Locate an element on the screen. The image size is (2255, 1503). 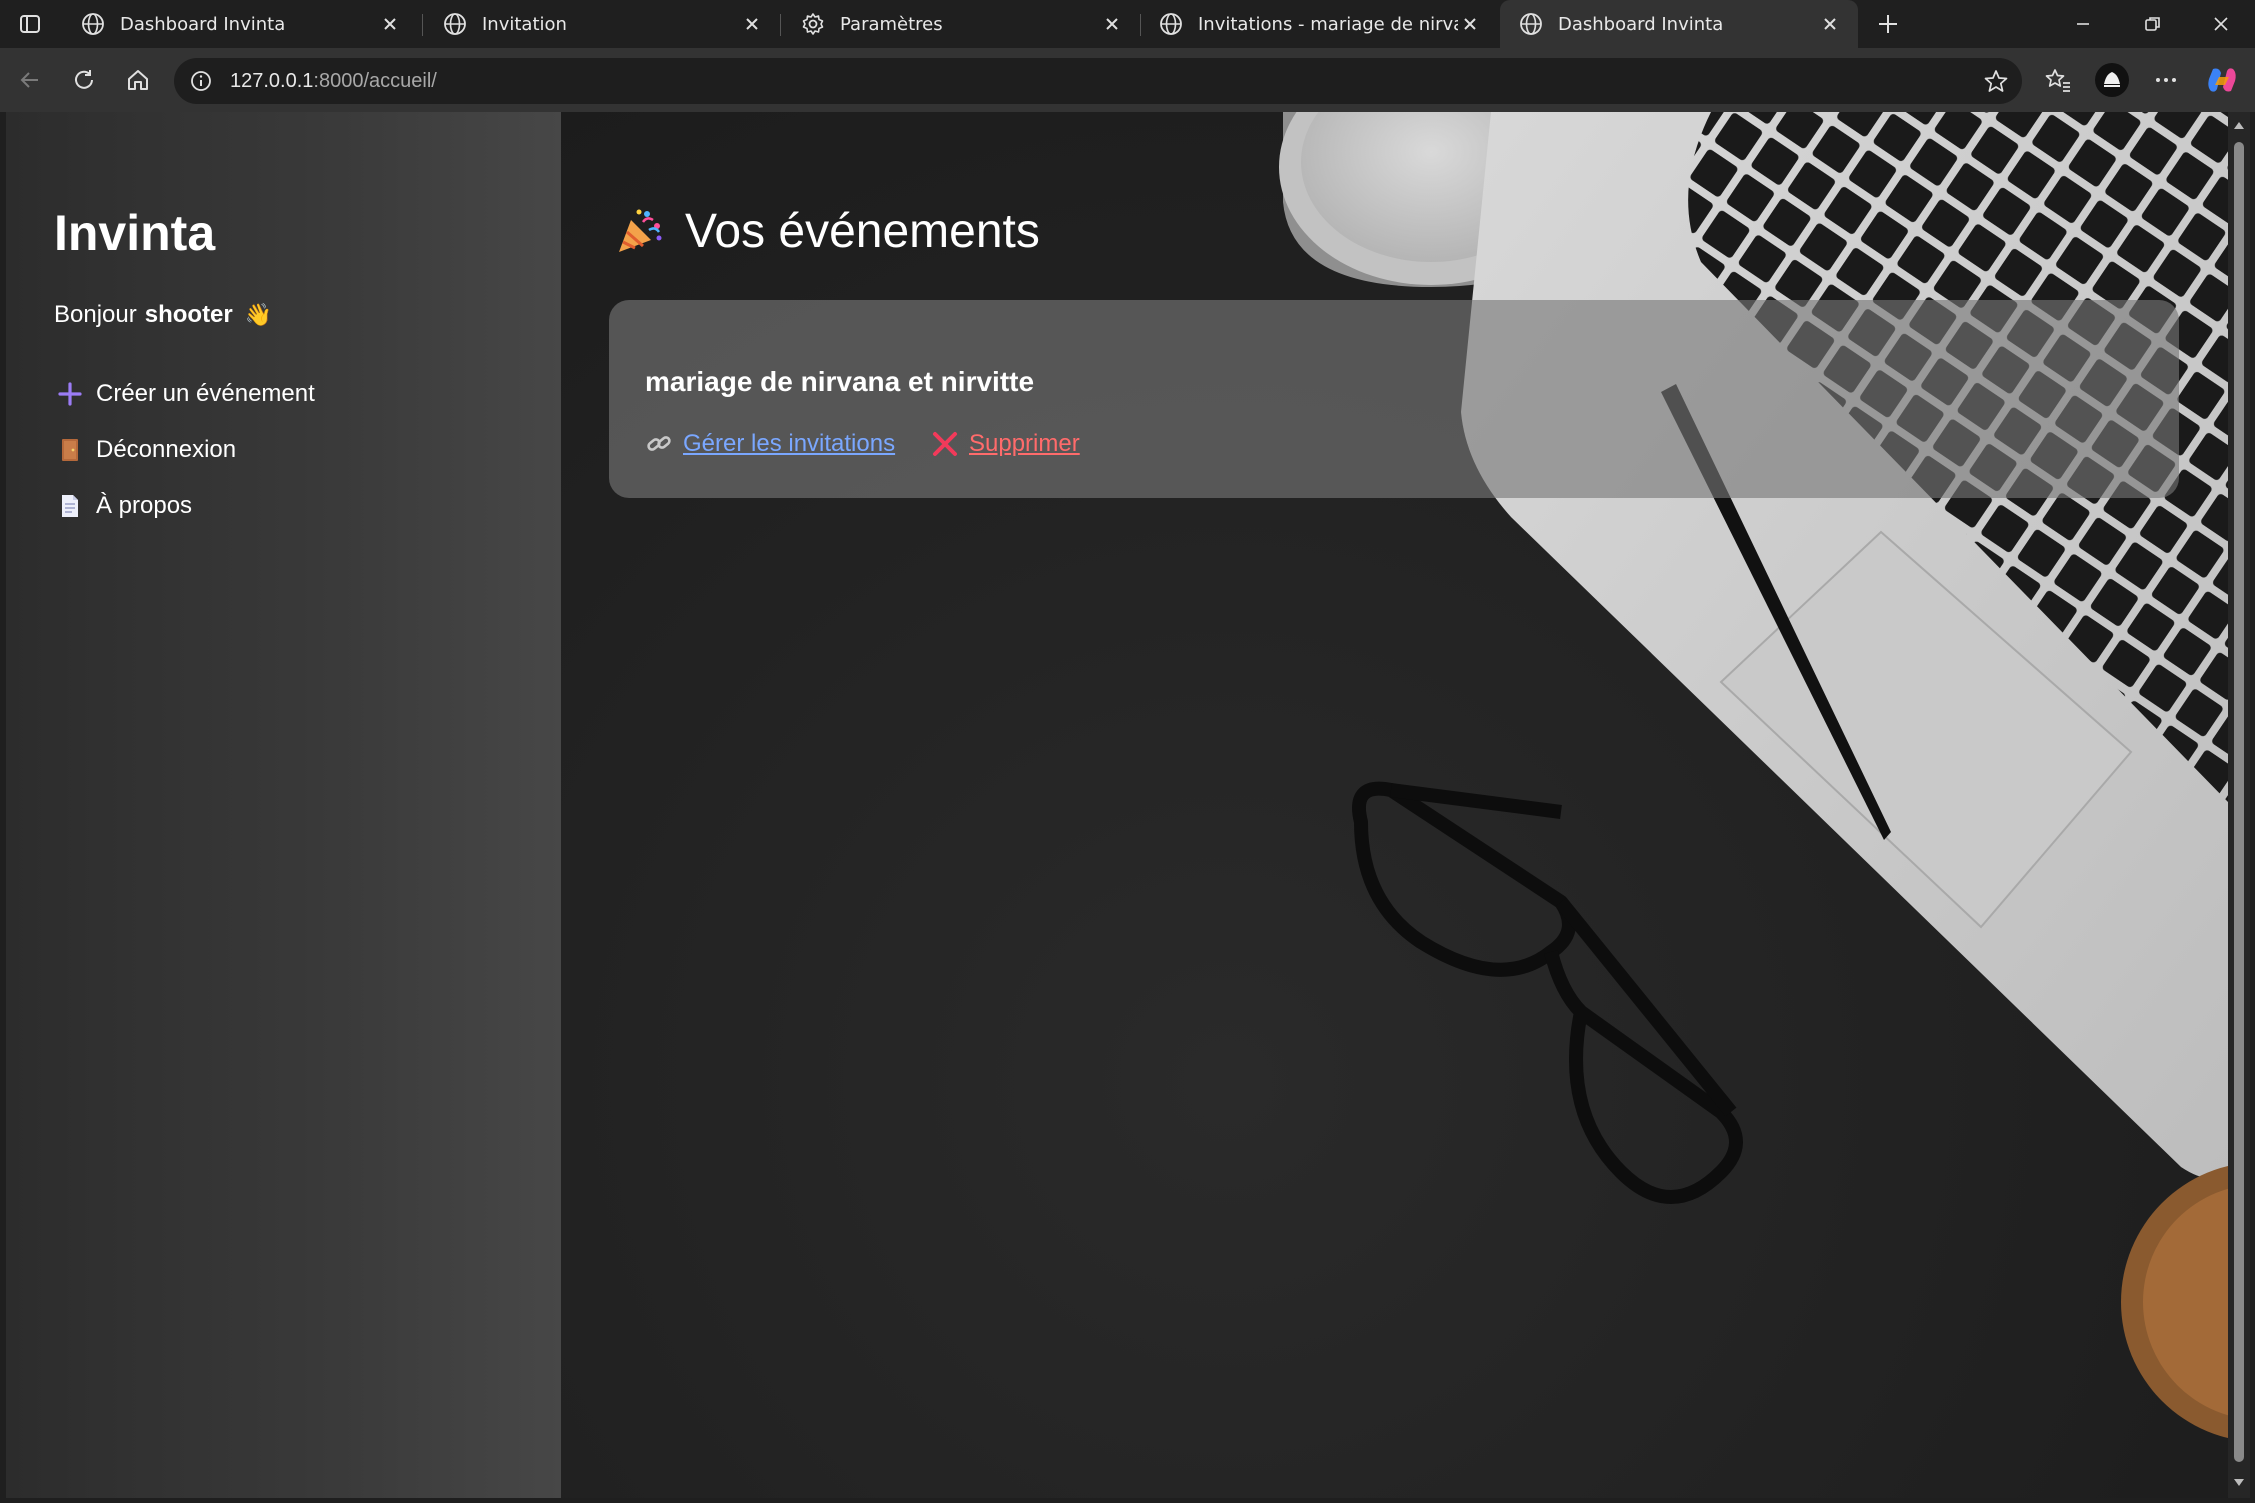
tab-dashboard-1: Dashboard Invinta is located at coordinates (240, 24).